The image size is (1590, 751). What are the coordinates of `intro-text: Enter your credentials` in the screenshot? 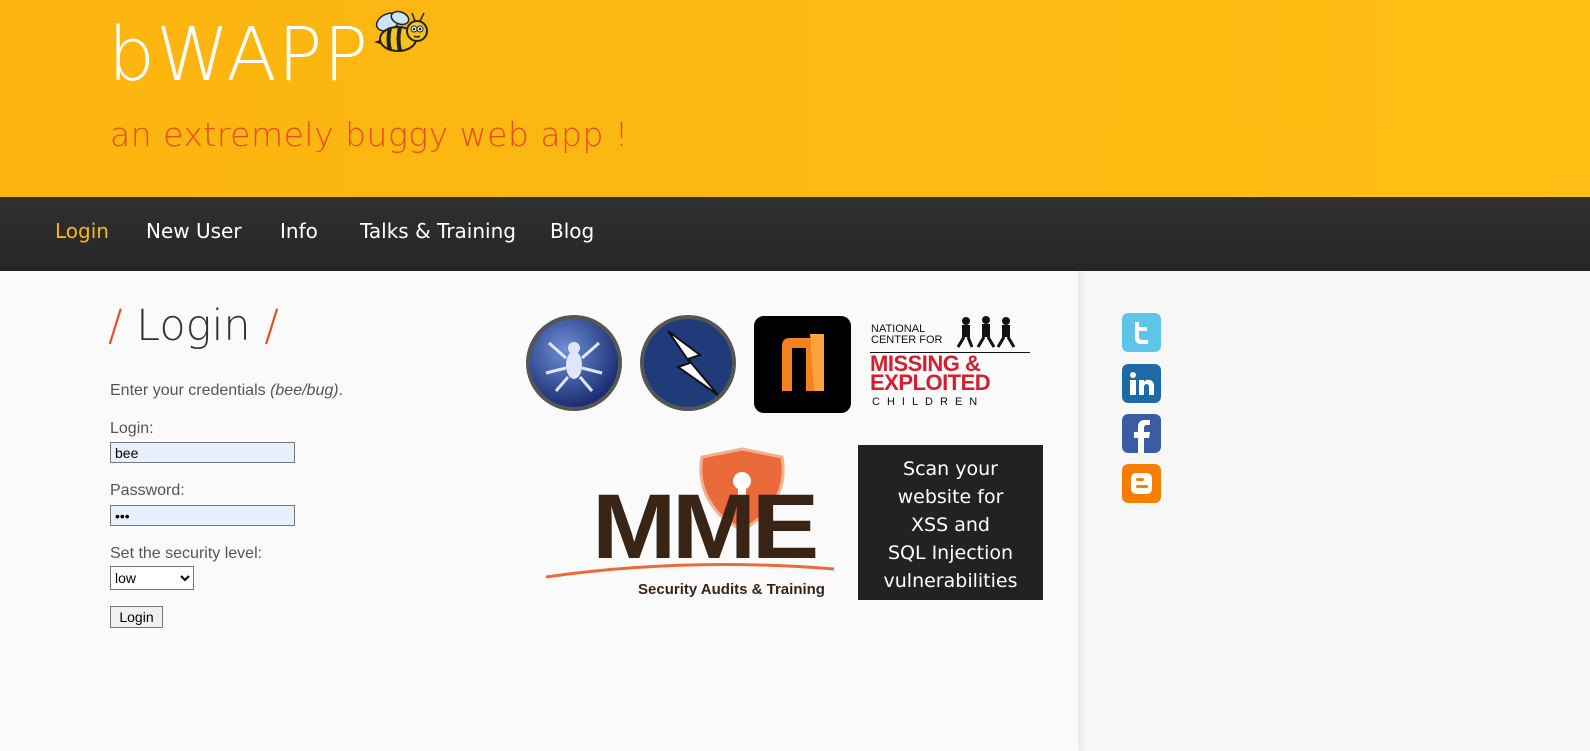 It's located at (190, 390).